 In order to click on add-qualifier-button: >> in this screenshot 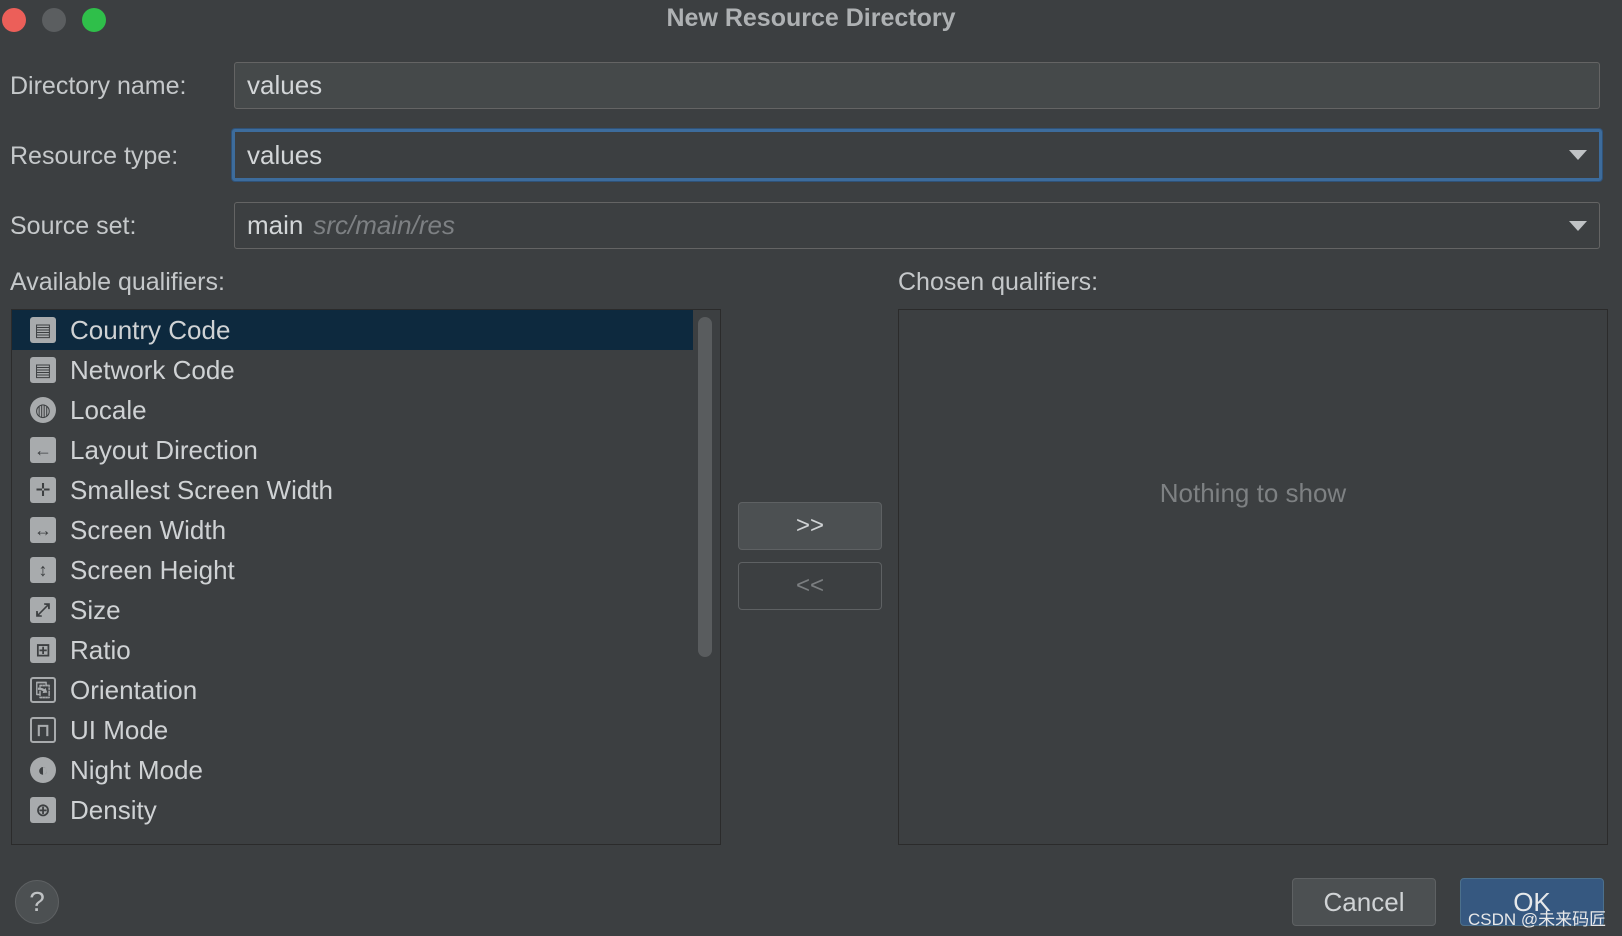, I will do `click(810, 526)`.